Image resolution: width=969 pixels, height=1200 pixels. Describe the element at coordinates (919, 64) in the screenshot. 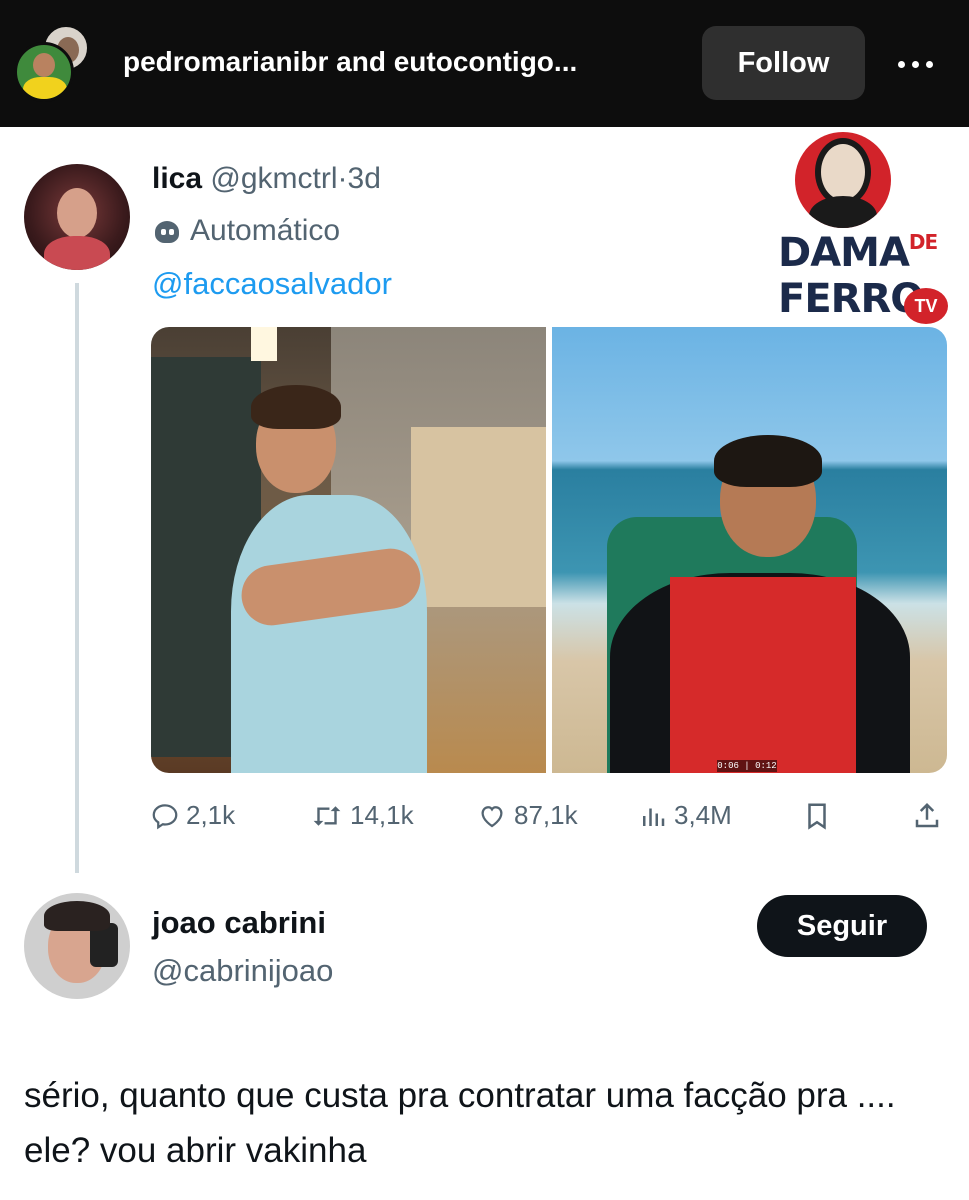

I see `more-horizontal-icon` at that location.